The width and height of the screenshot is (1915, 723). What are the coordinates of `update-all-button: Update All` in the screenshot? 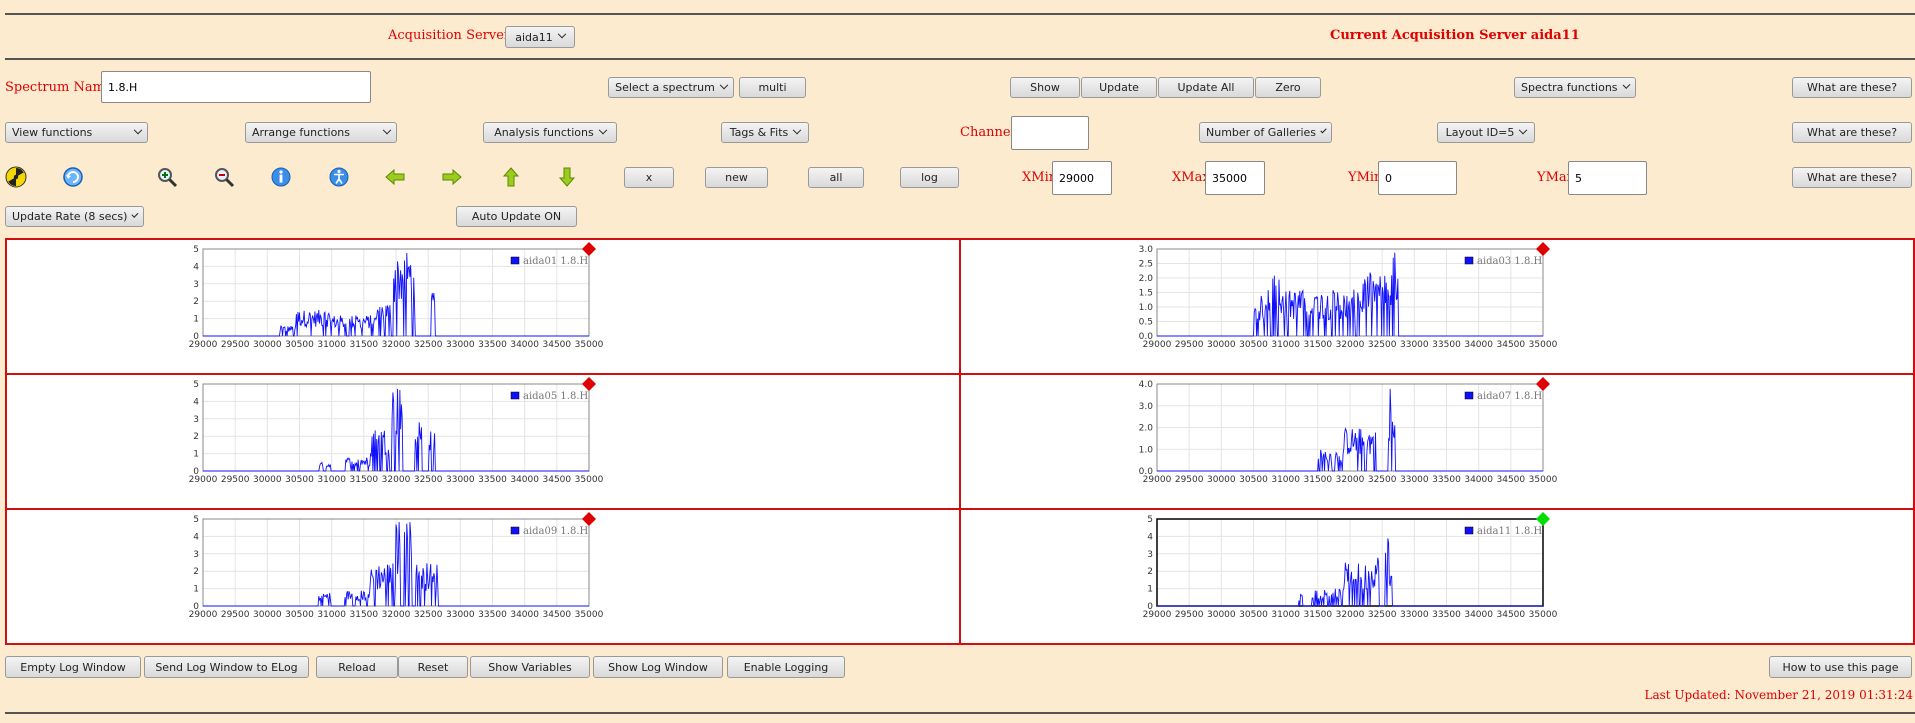 It's located at (1206, 87).